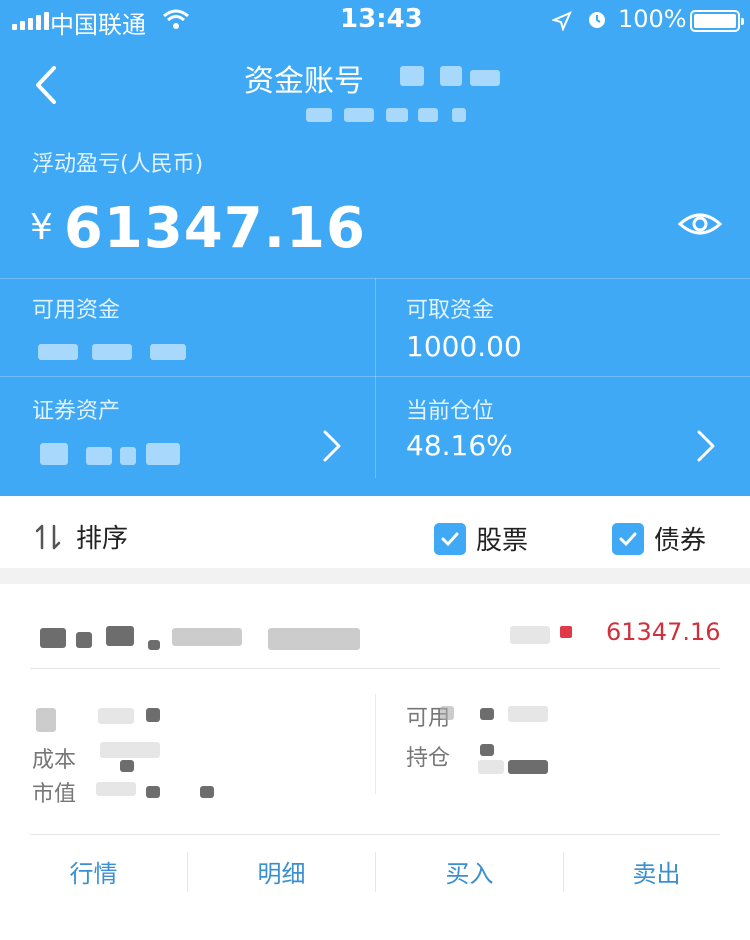  Describe the element at coordinates (530, 635) in the screenshot. I see `redacted-item` at that location.